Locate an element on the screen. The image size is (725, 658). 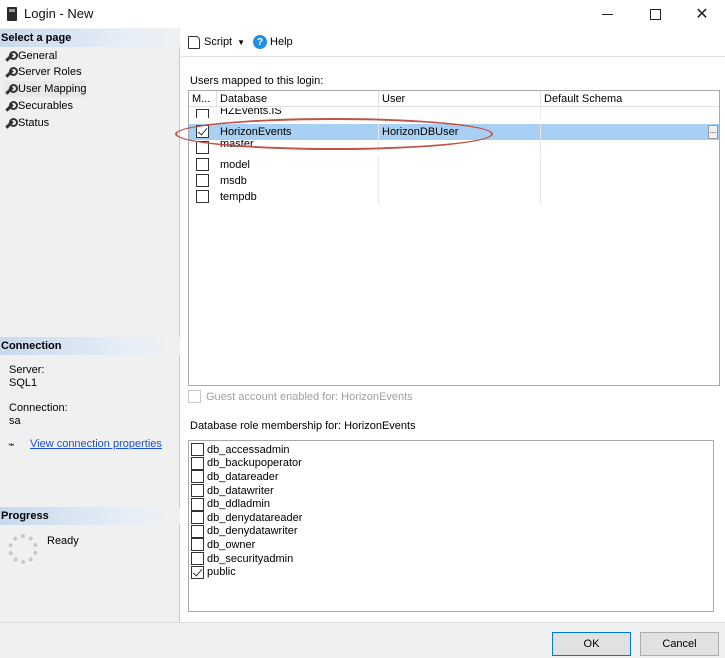
progress-header: Progress is located at coordinates (90, 516).